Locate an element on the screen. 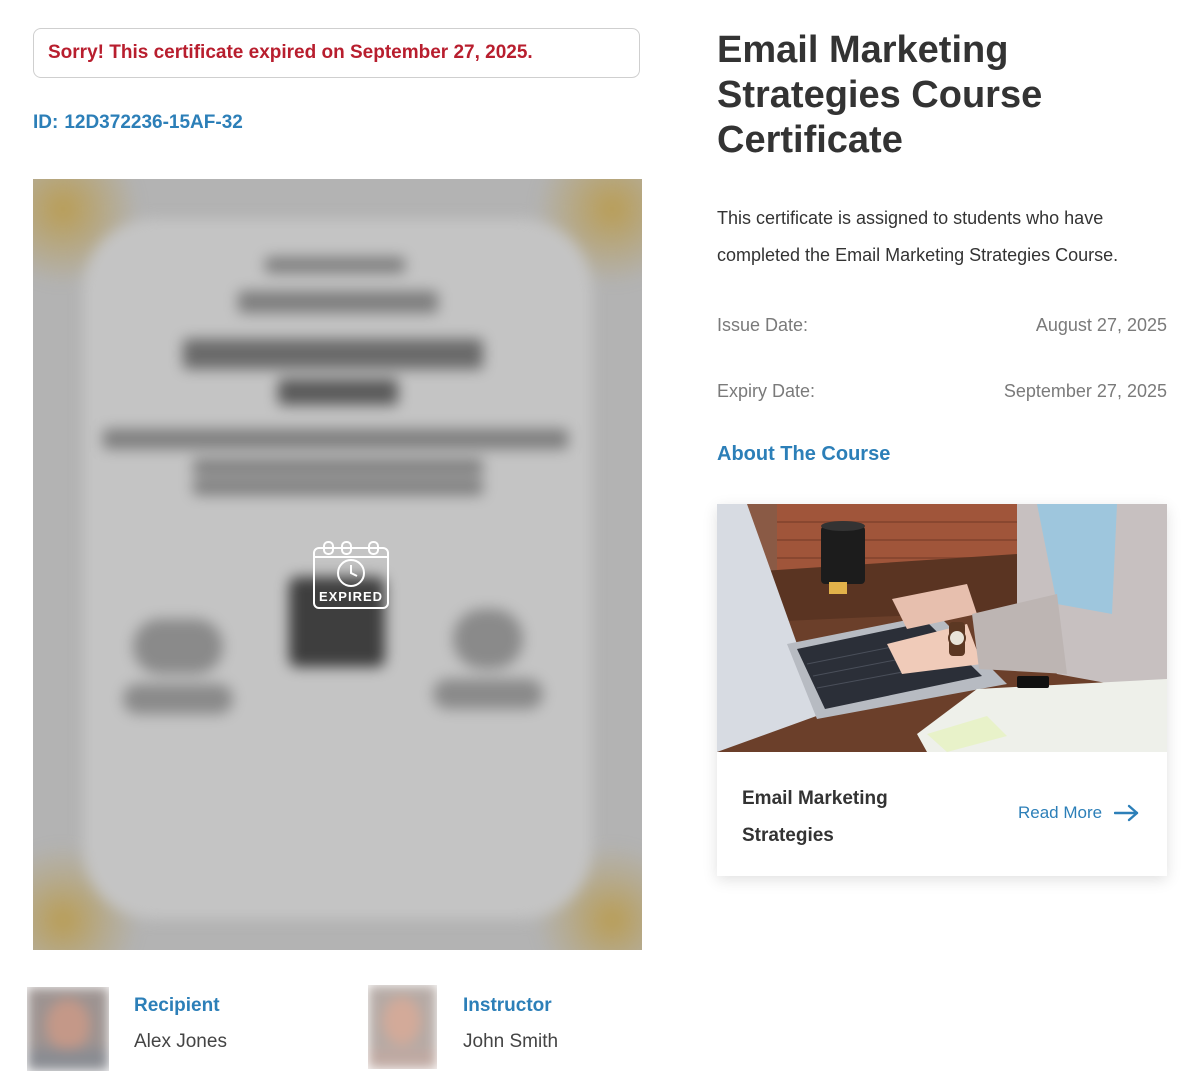  instructor-name: John Smith is located at coordinates (510, 1042).